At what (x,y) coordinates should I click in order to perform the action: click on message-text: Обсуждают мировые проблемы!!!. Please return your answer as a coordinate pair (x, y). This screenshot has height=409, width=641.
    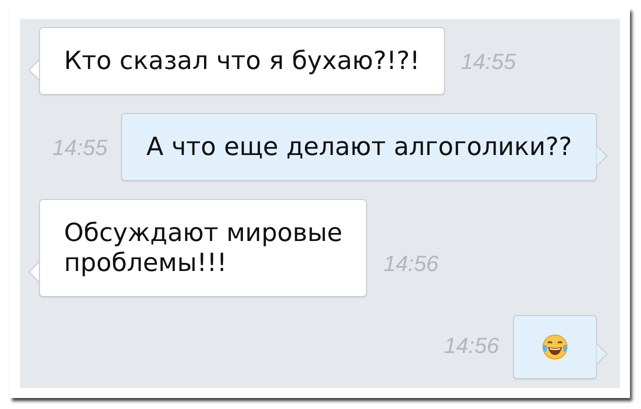
    Looking at the image, I should click on (203, 248).